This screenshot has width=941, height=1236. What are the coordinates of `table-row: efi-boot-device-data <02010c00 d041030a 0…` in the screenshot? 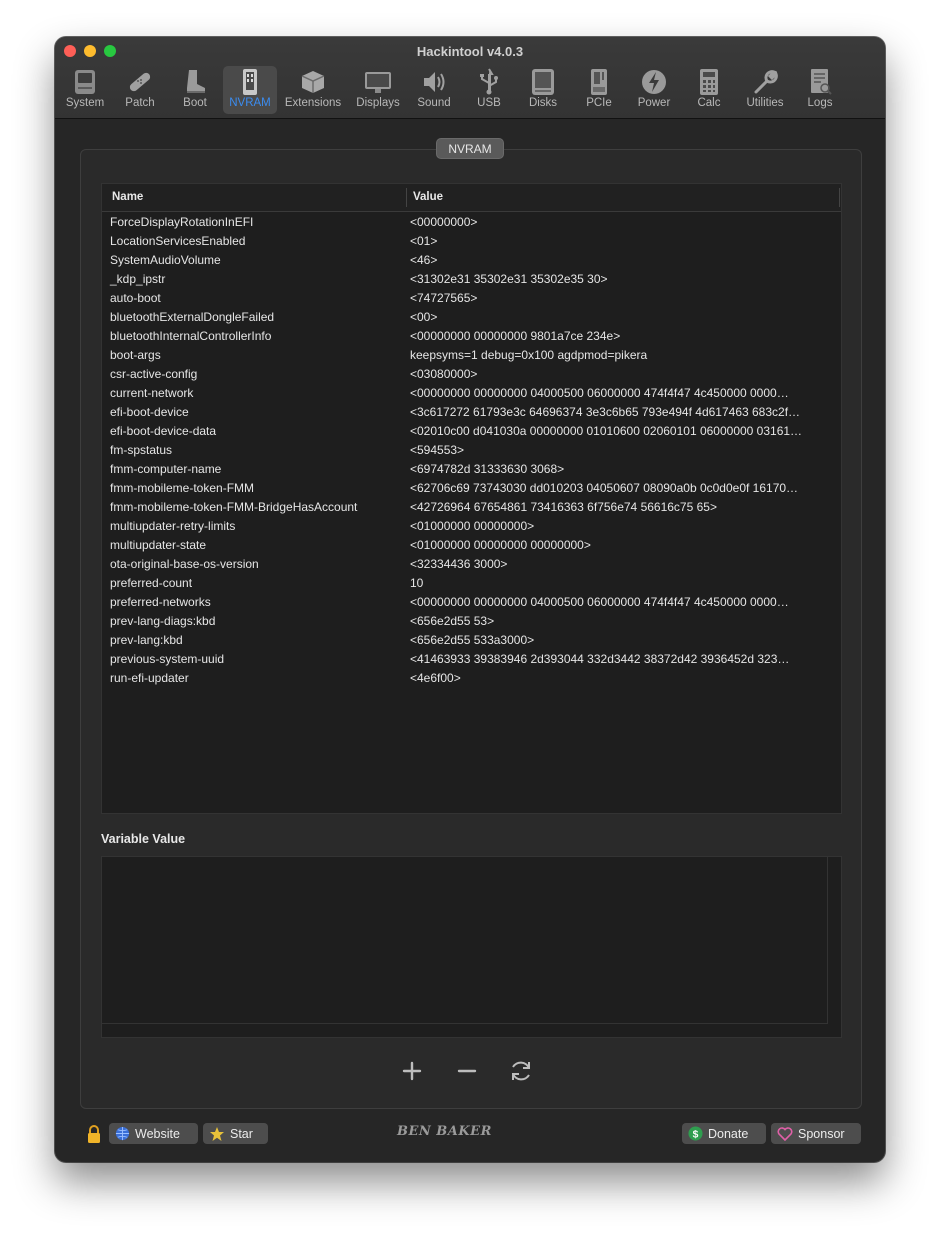 It's located at (471, 431).